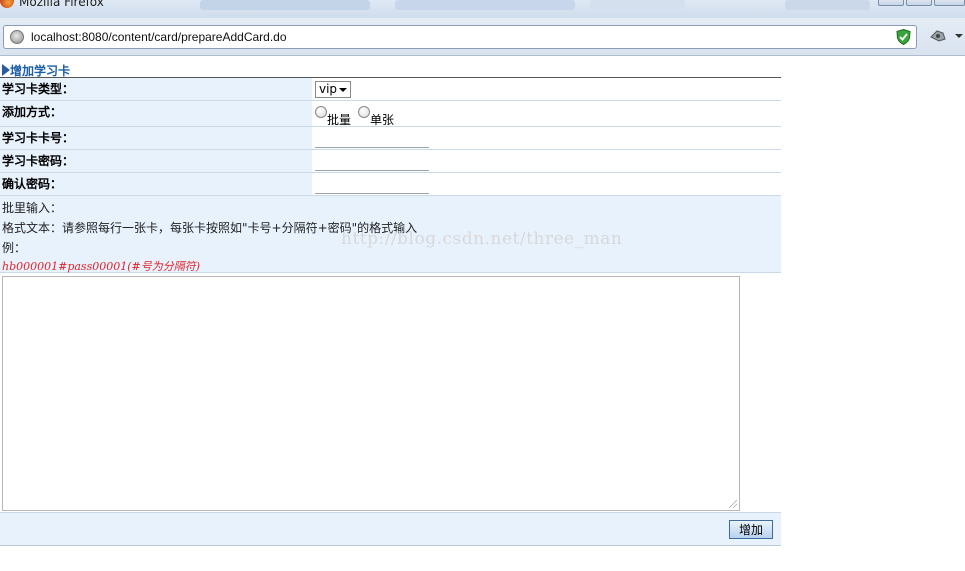 This screenshot has height=571, width=965. Describe the element at coordinates (156, 184) in the screenshot. I see `confirm-password-label: 确认密码：` at that location.